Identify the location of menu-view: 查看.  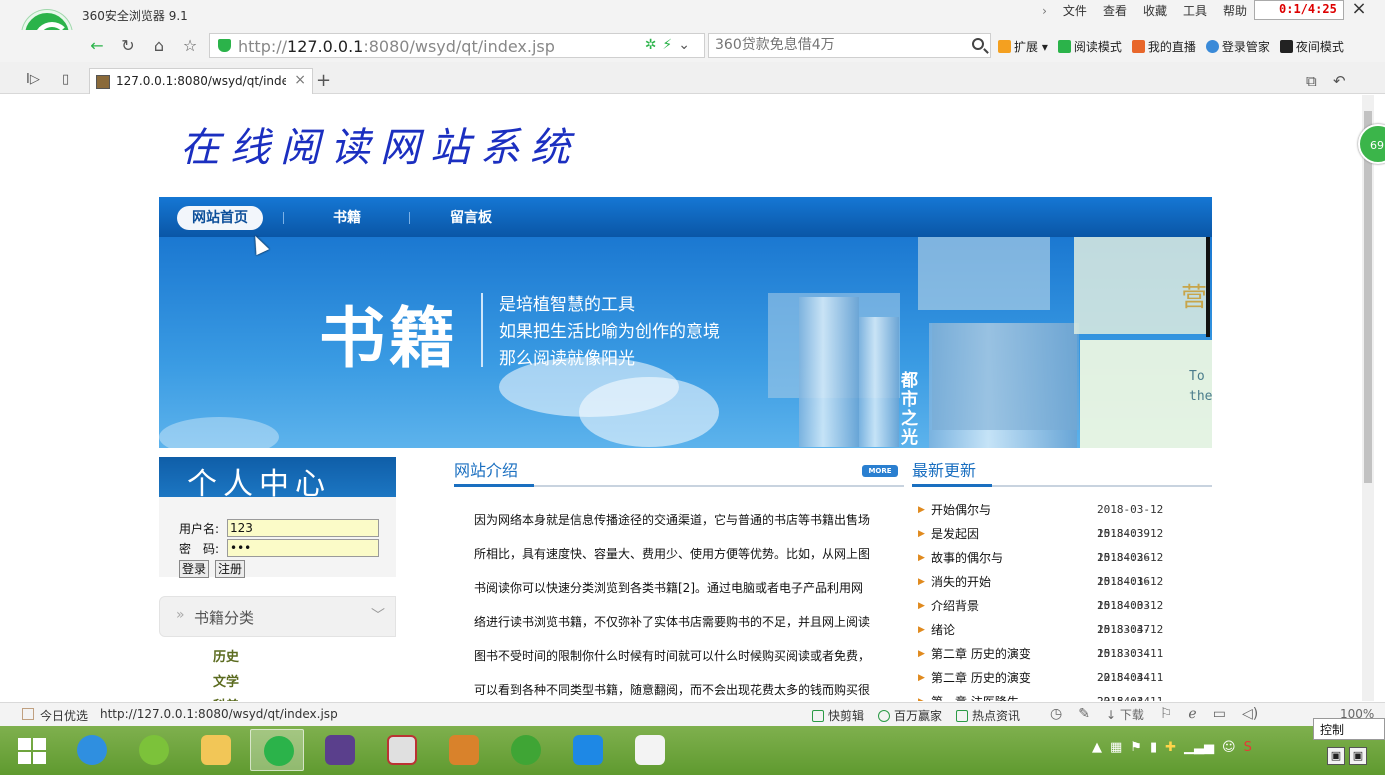
(1115, 11).